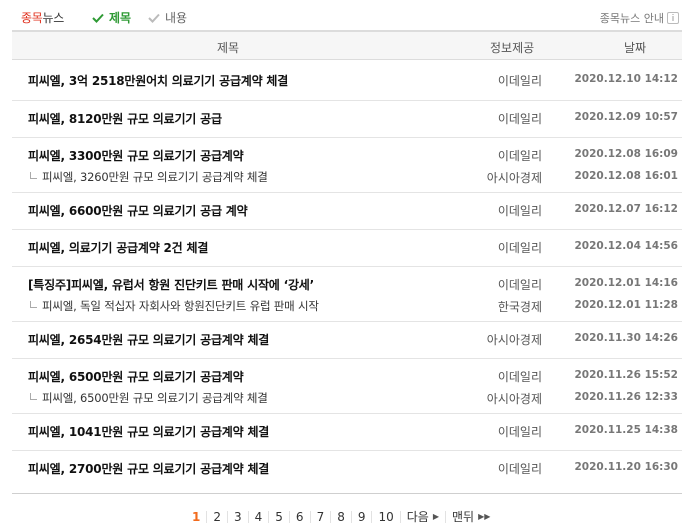 The height and width of the screenshot is (532, 694). I want to click on news-title-link: 피씨엘, 6500만원 규모 의료기기 공급계약, so click(136, 376).